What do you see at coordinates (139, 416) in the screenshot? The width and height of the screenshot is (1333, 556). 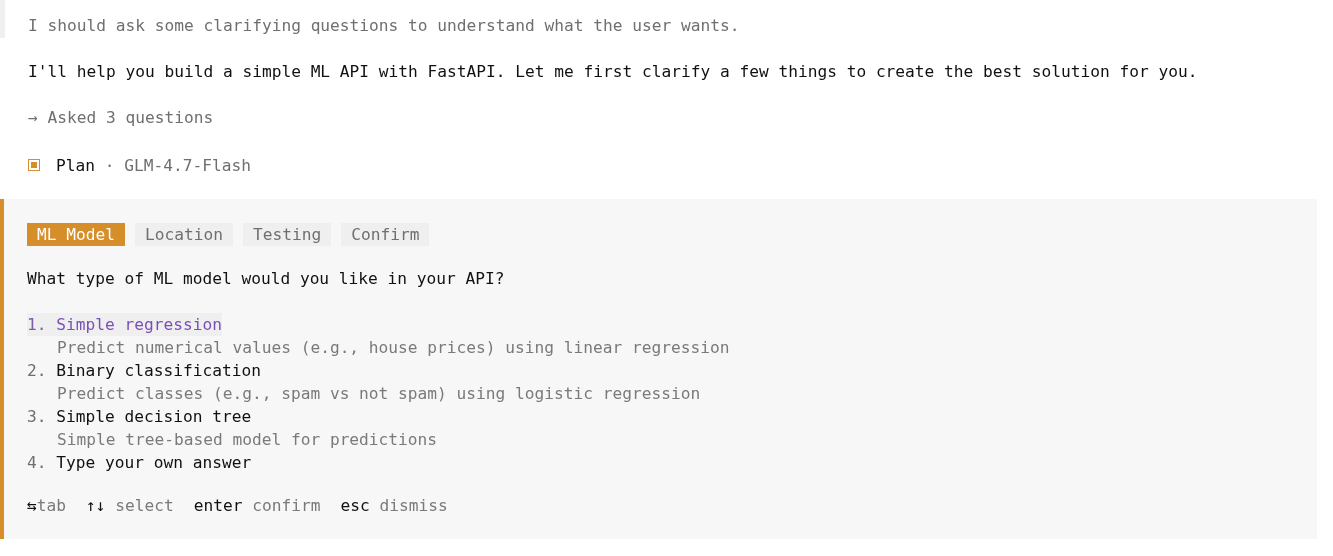 I see `option-item: 3. Simple decision tree` at bounding box center [139, 416].